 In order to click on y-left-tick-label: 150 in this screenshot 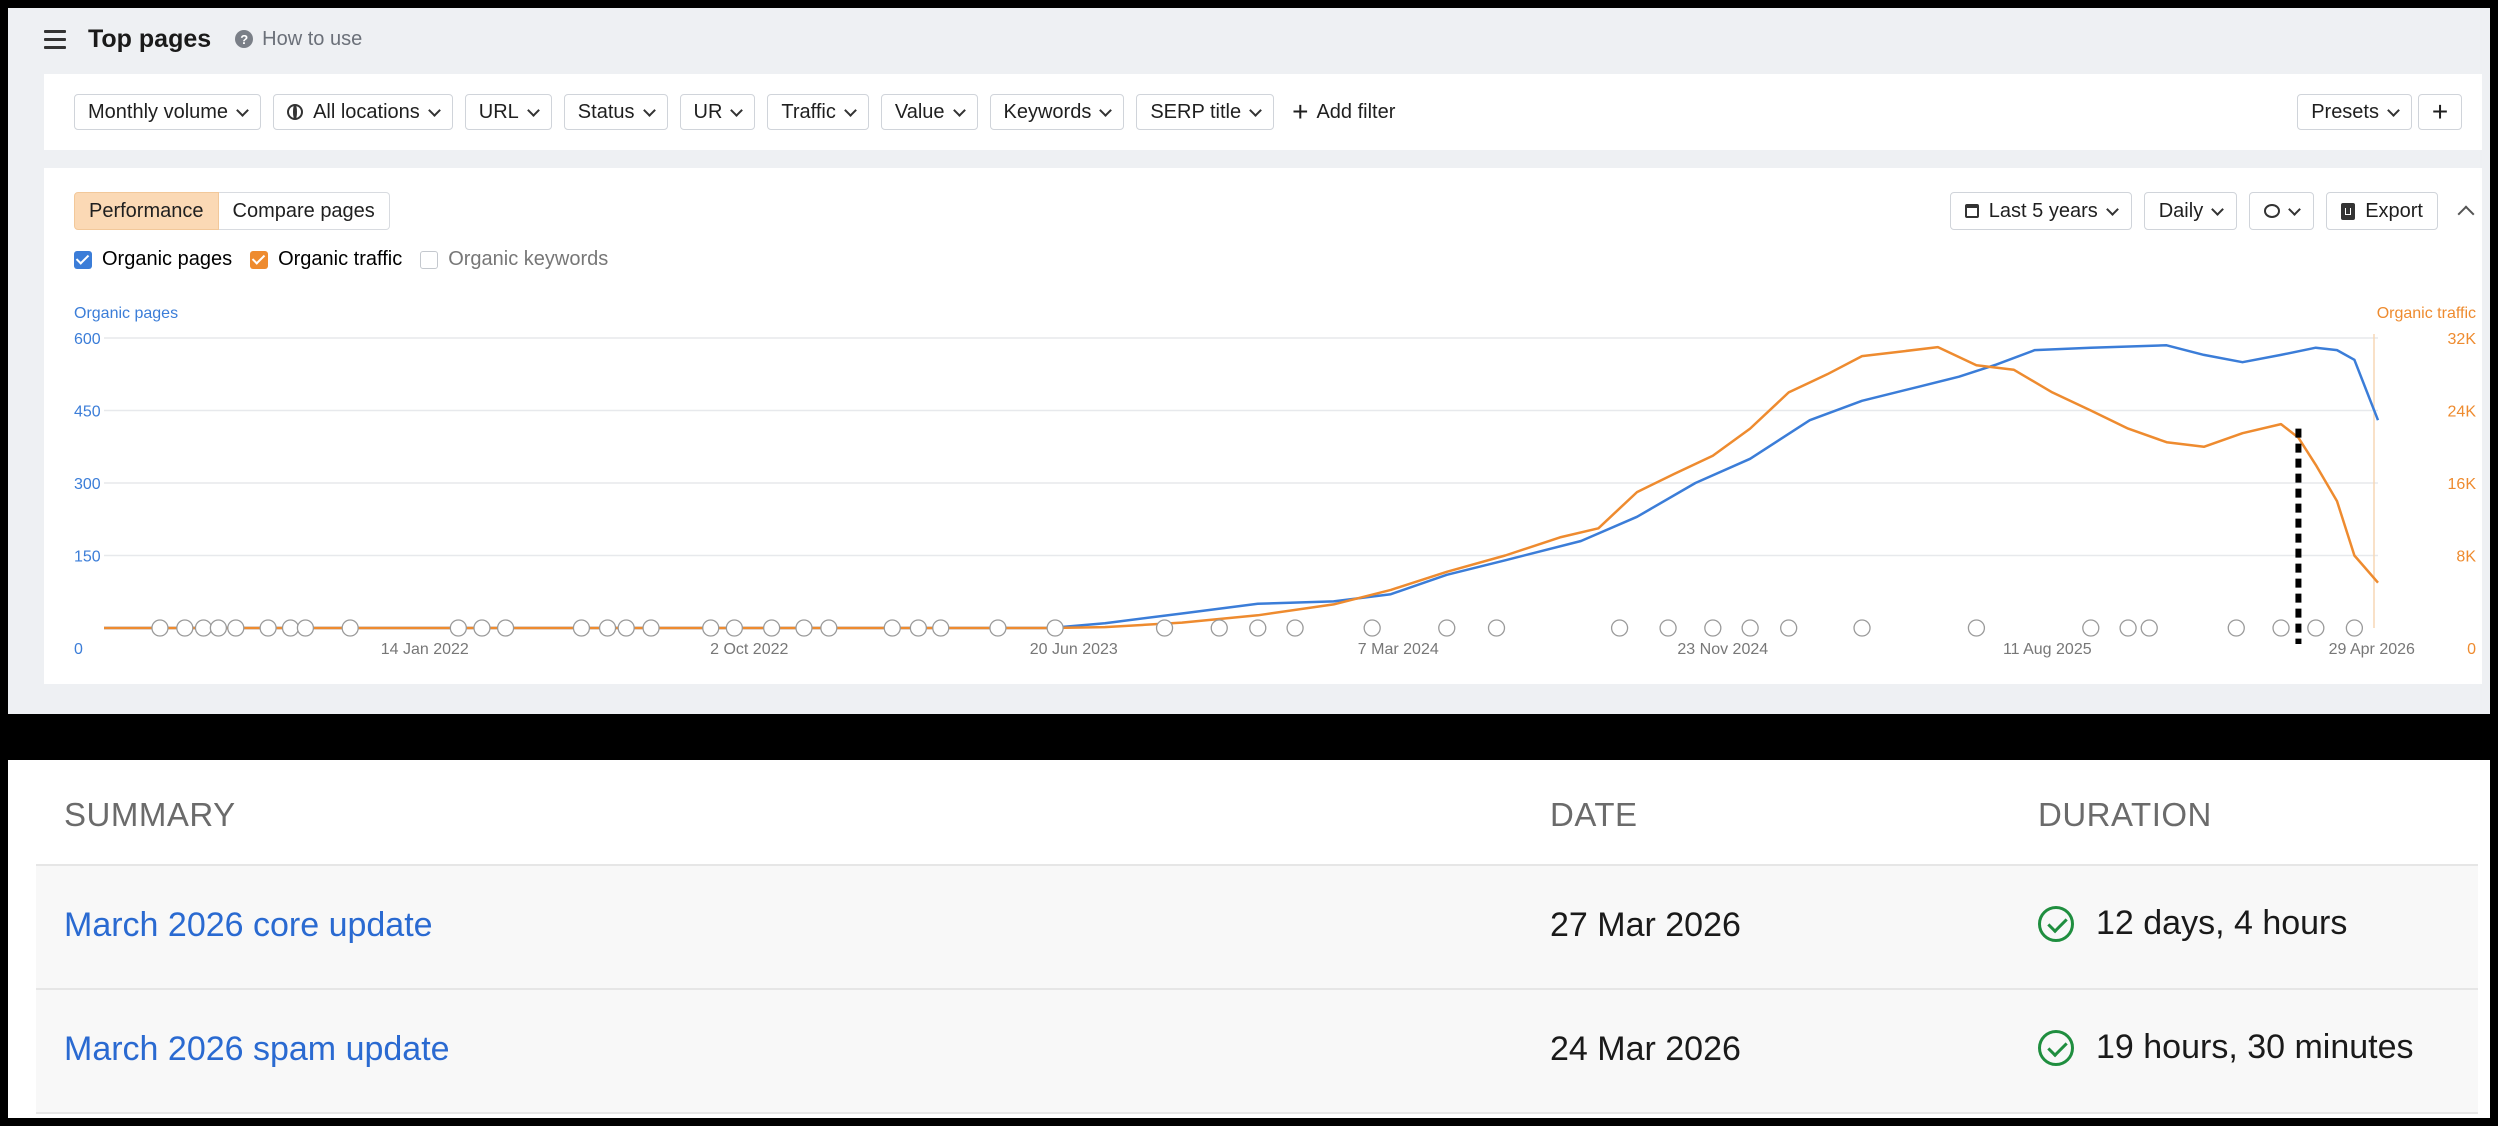, I will do `click(87, 557)`.